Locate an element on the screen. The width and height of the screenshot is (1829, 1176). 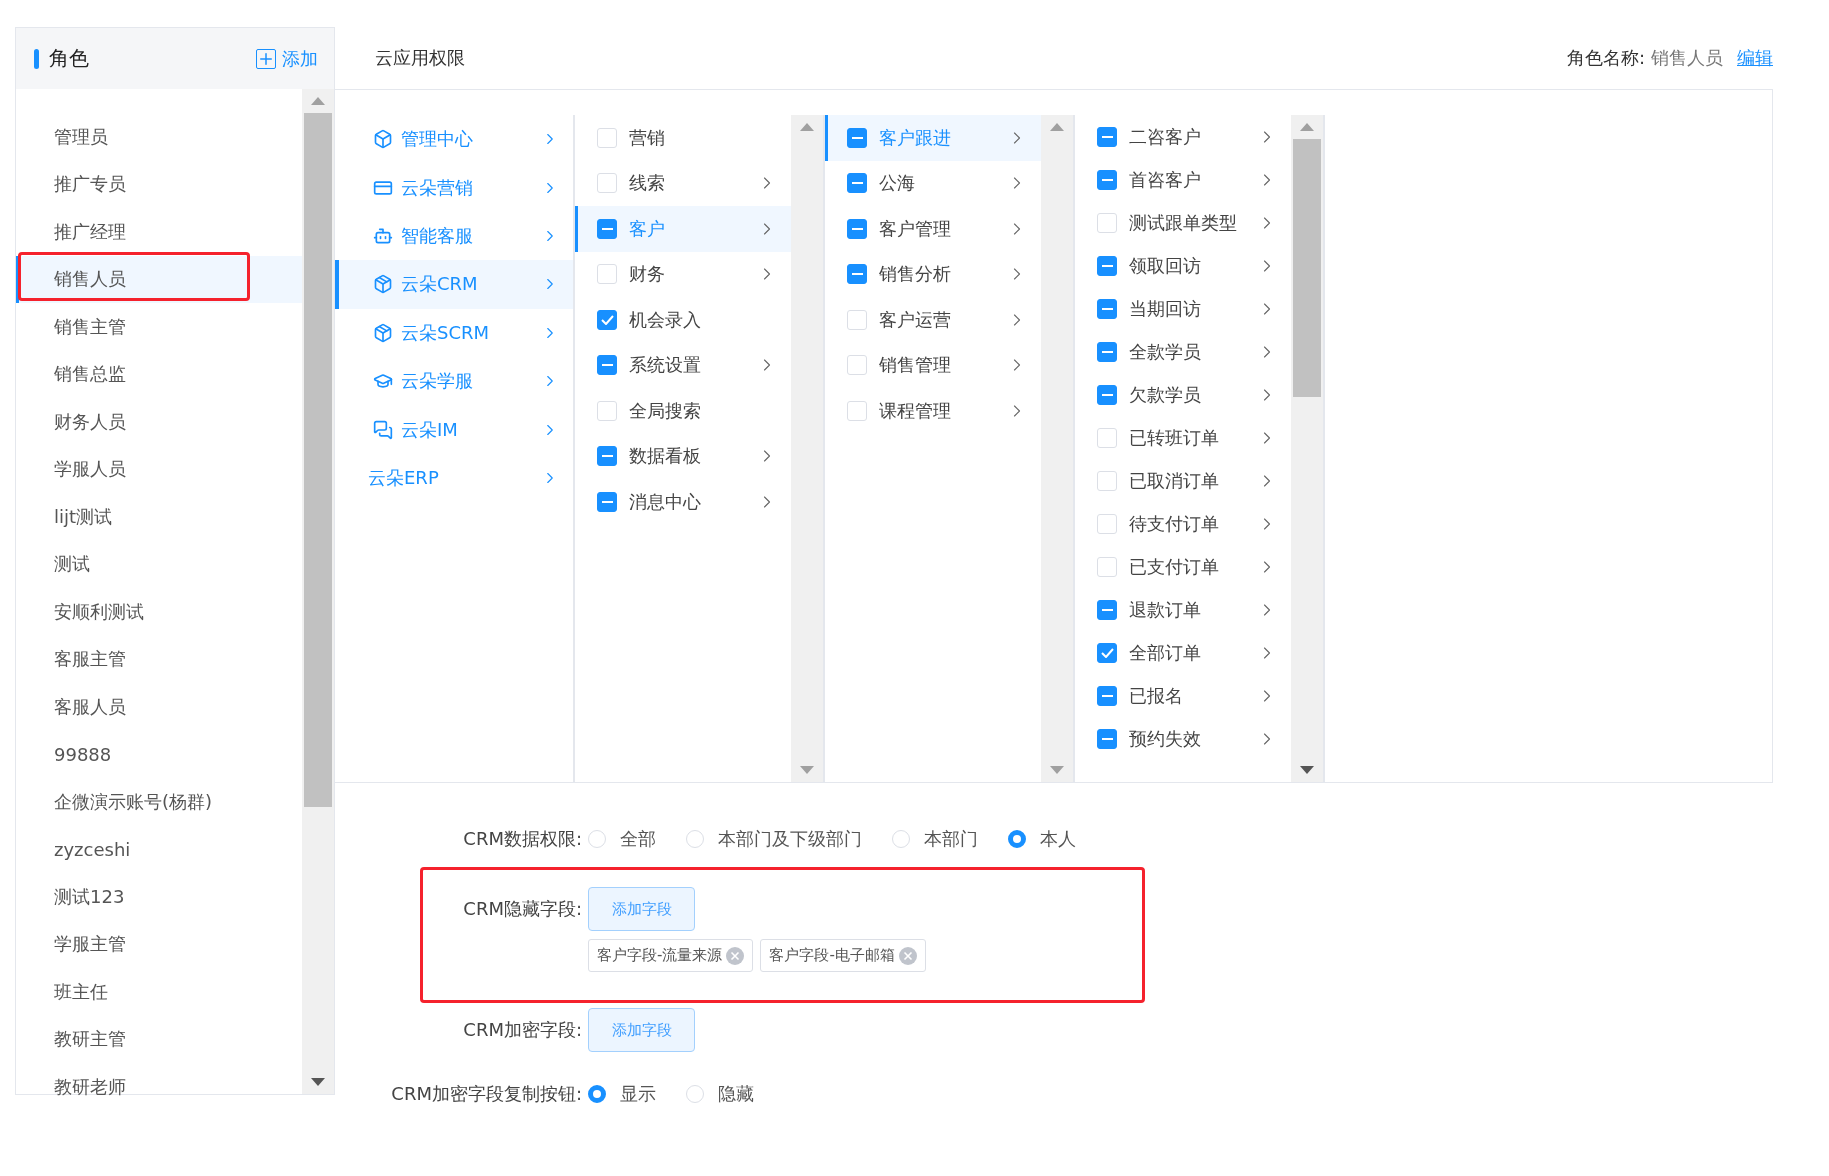
role-item: 班主任 is located at coordinates (159, 992).